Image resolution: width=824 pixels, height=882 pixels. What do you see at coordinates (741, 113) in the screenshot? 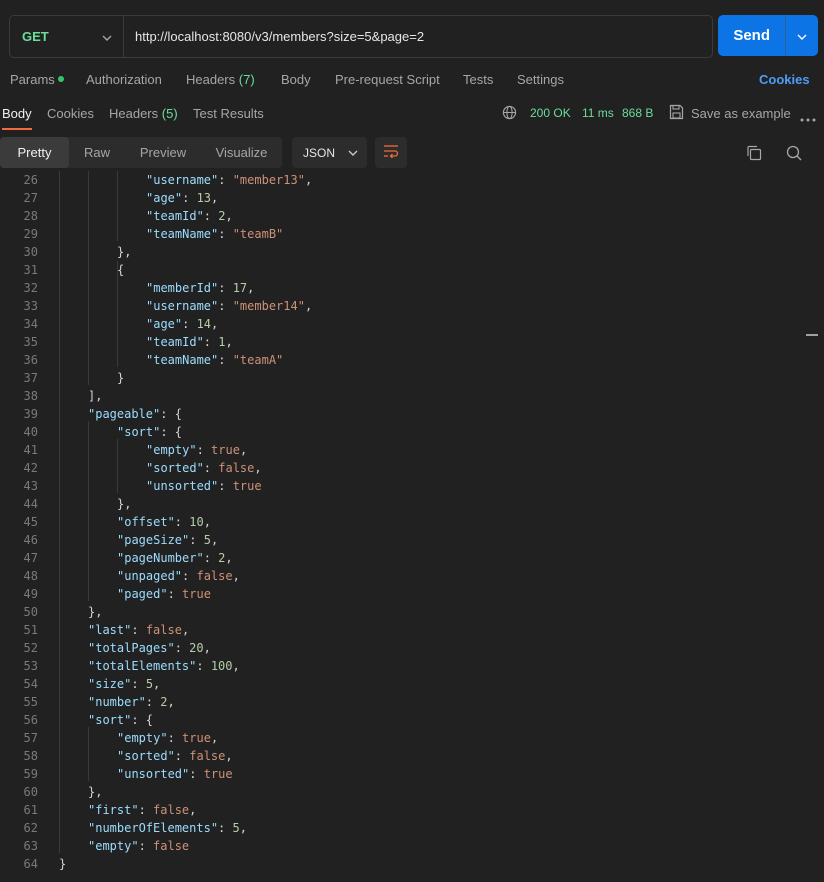
I see `save-as-example-button: Save as example` at bounding box center [741, 113].